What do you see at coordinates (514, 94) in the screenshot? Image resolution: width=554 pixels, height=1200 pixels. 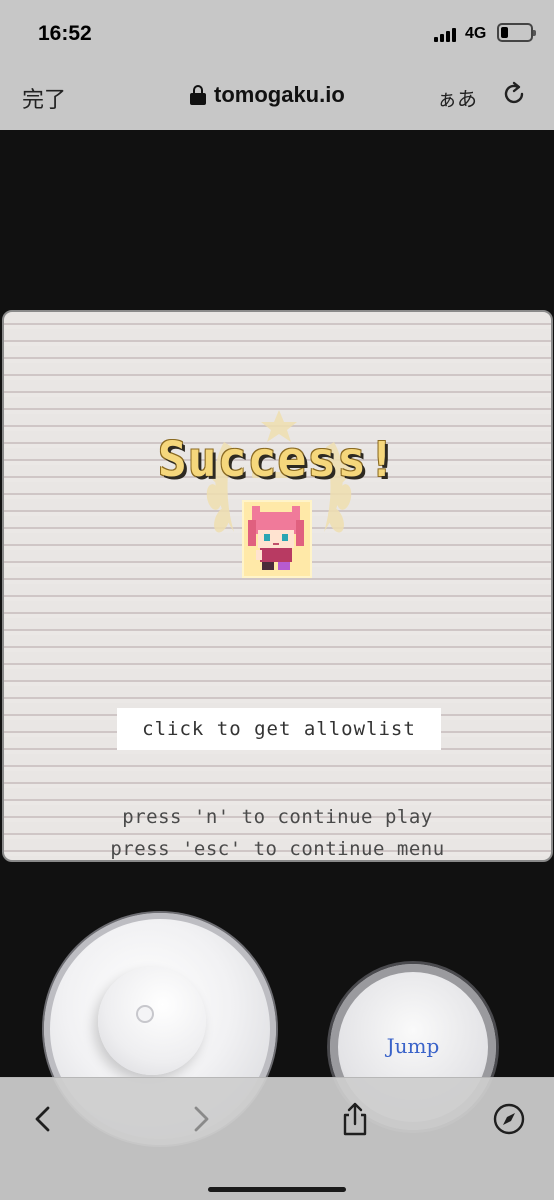 I see `reload-icon` at bounding box center [514, 94].